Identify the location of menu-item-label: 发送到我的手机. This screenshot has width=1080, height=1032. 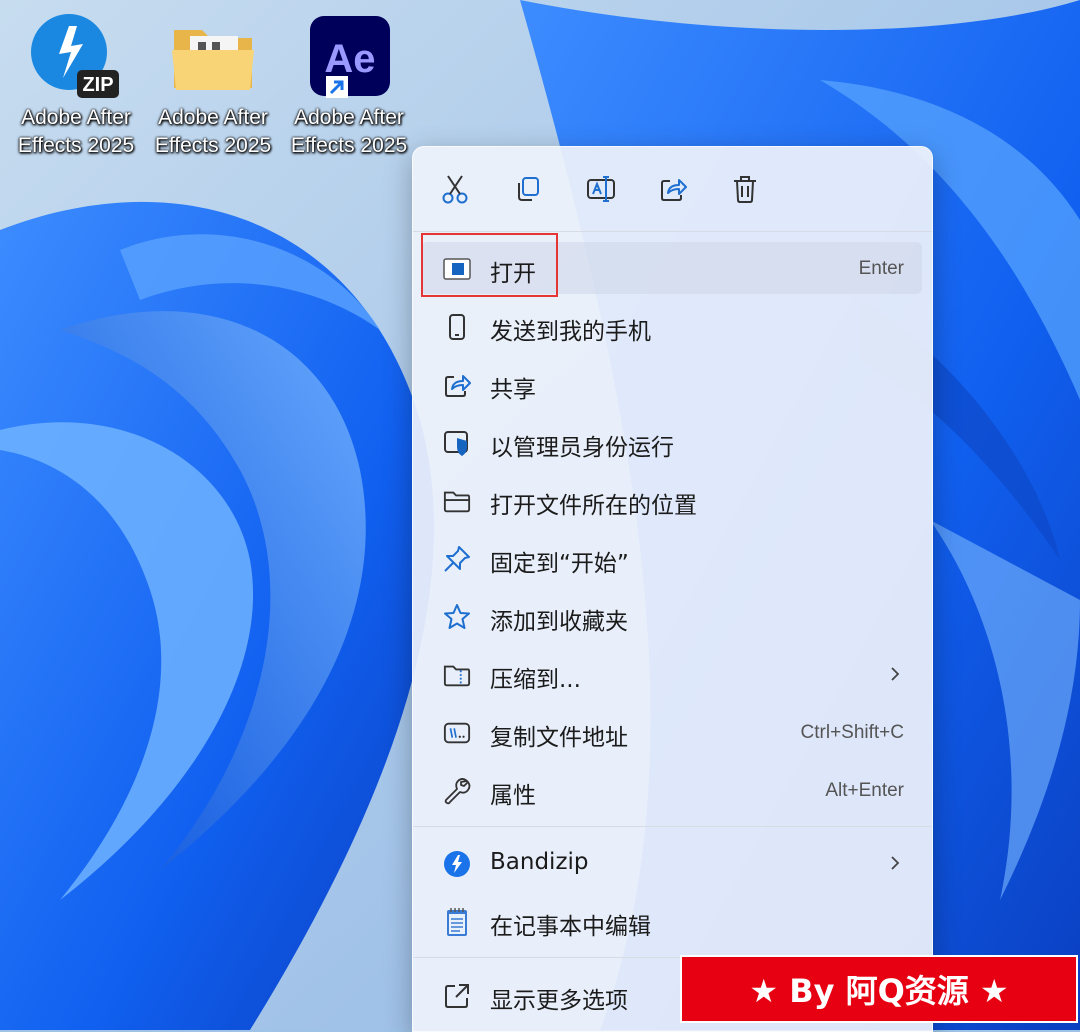
(570, 332).